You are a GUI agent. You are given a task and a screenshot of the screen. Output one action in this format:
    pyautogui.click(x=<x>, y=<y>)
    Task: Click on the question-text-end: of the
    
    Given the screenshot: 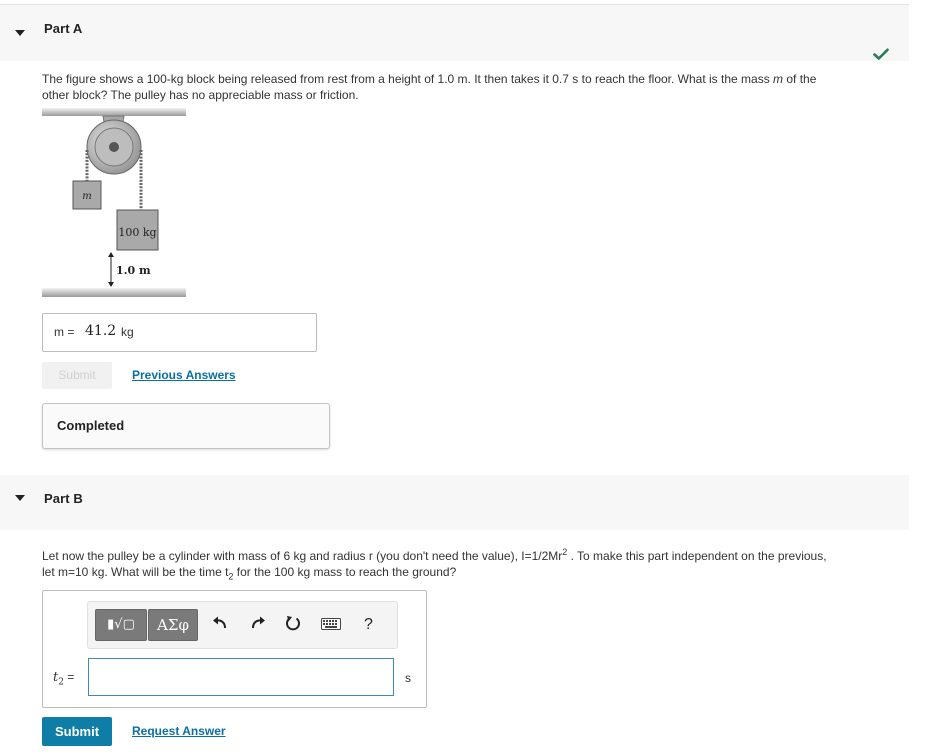 What is the action you would take?
    pyautogui.click(x=800, y=79)
    